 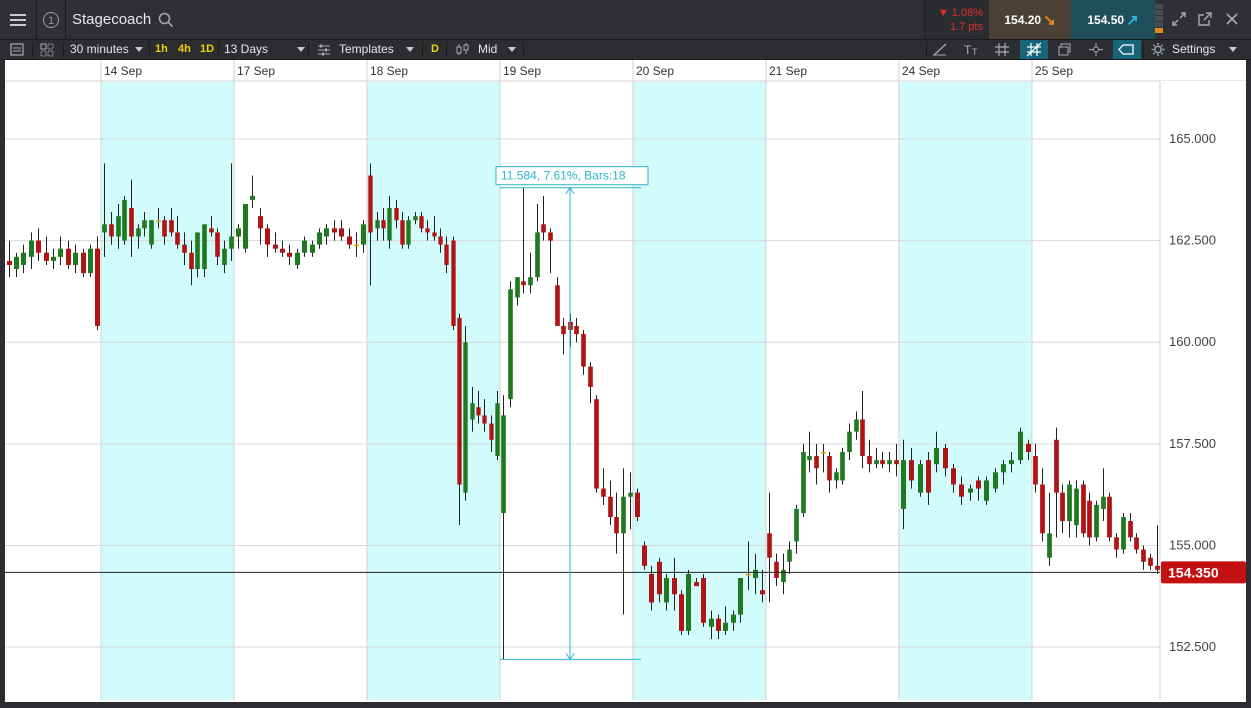 I want to click on layers-icon, so click(x=1065, y=49).